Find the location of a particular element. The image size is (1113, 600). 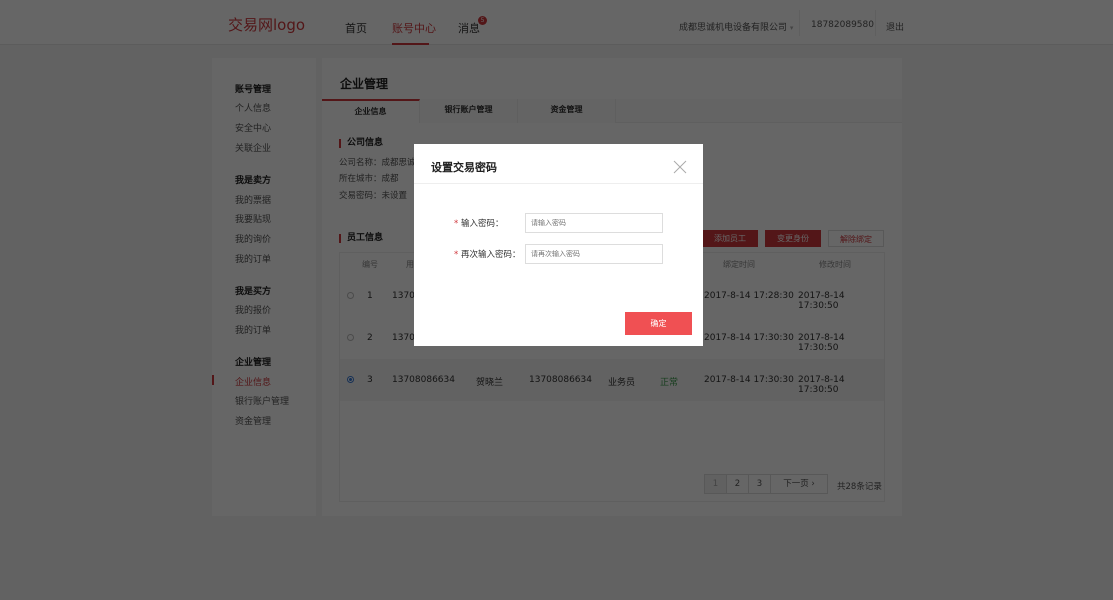

logo: 交易网logo is located at coordinates (266, 24).